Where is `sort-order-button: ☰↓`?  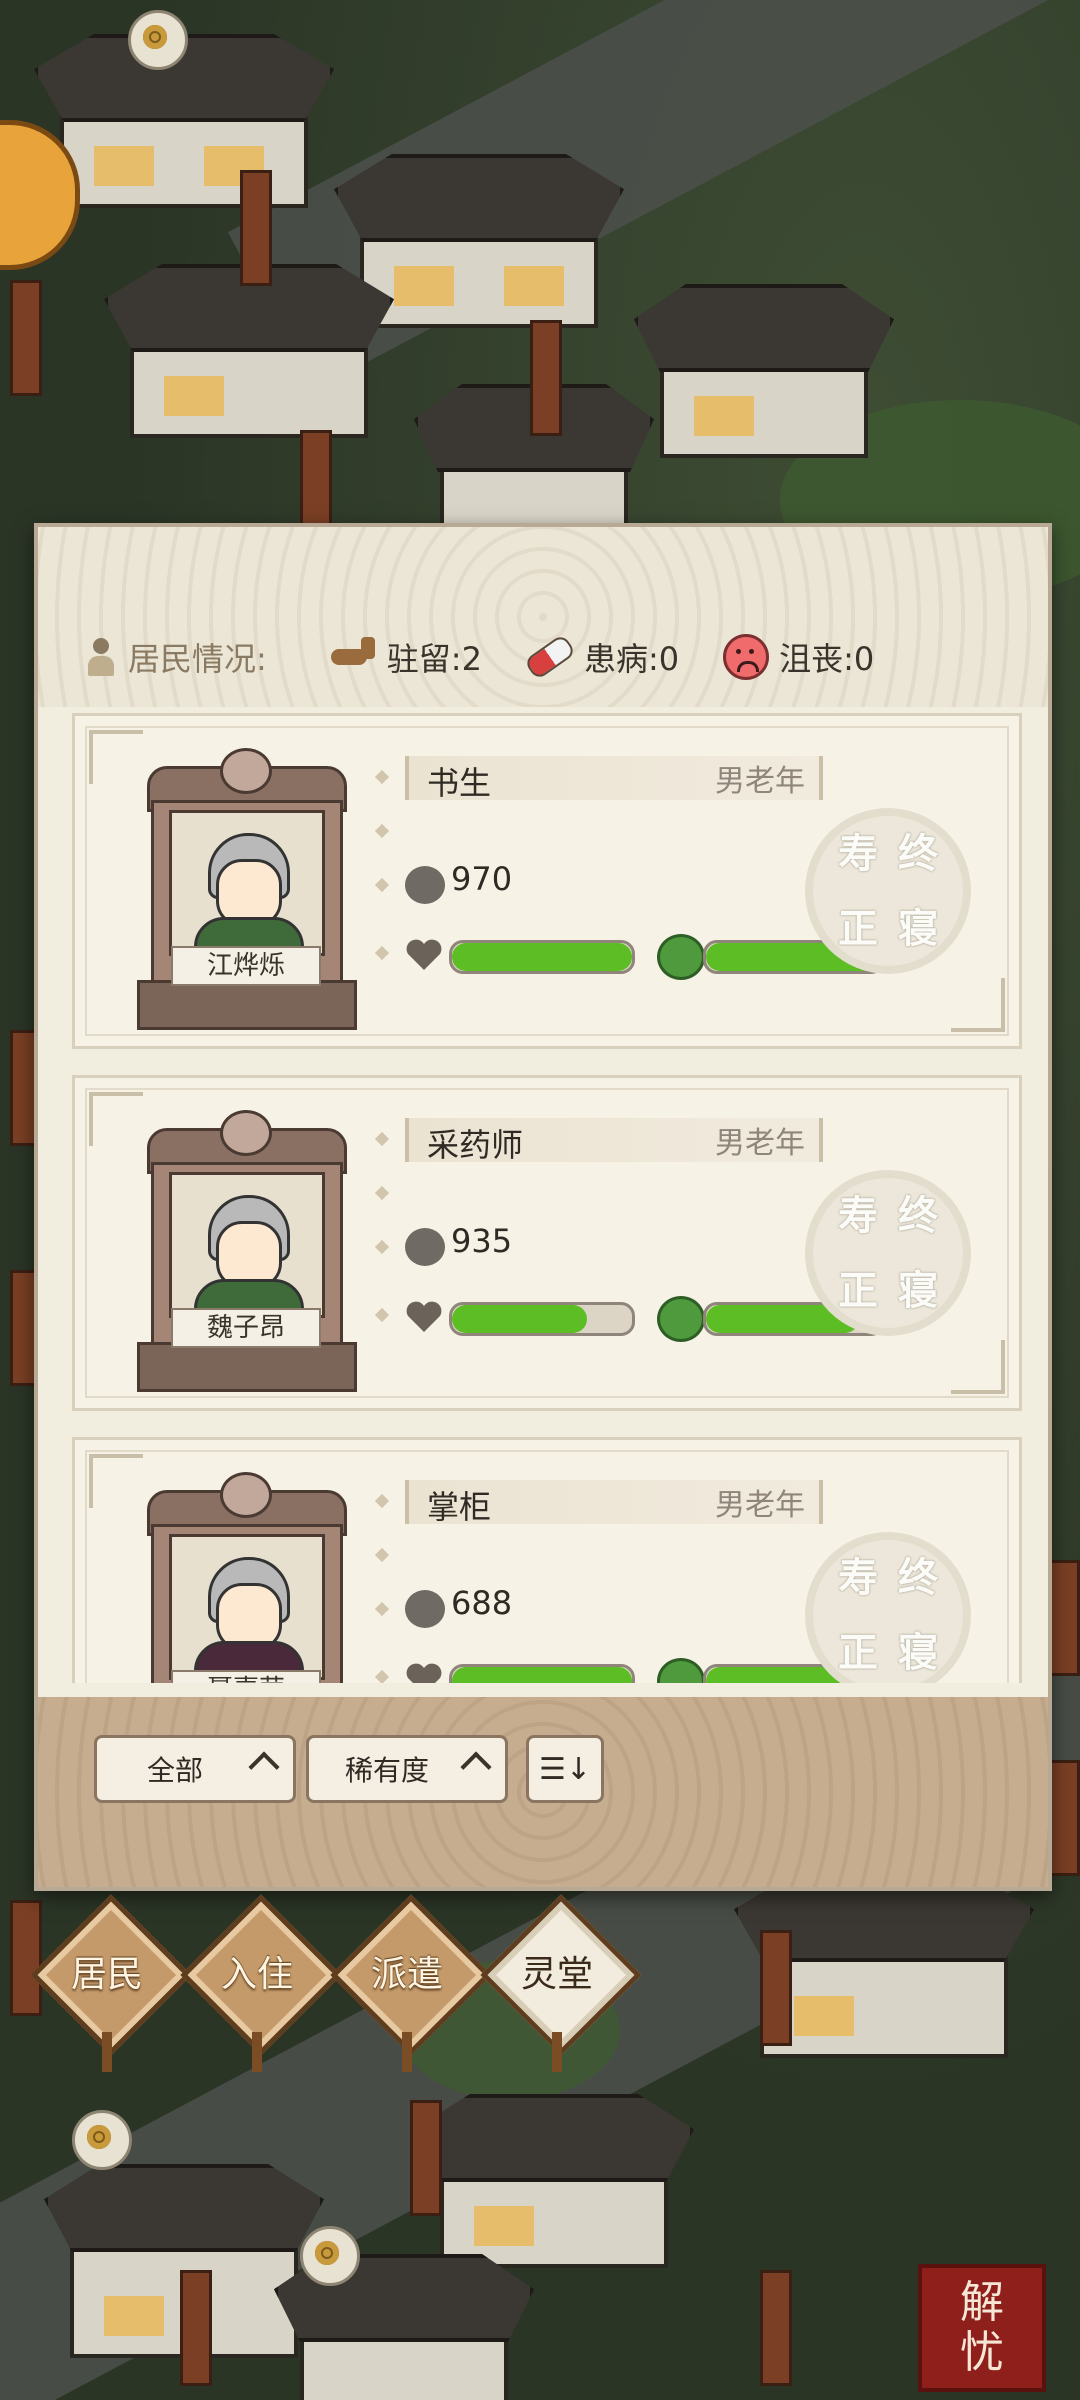 sort-order-button: ☰↓ is located at coordinates (565, 1769).